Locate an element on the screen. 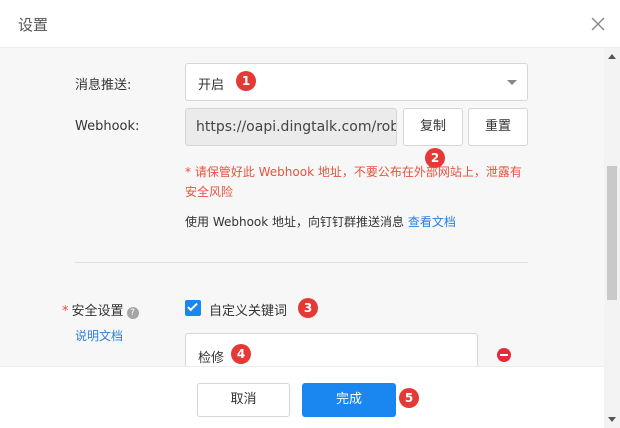 This screenshot has width=620, height=428. minus-icon is located at coordinates (504, 355).